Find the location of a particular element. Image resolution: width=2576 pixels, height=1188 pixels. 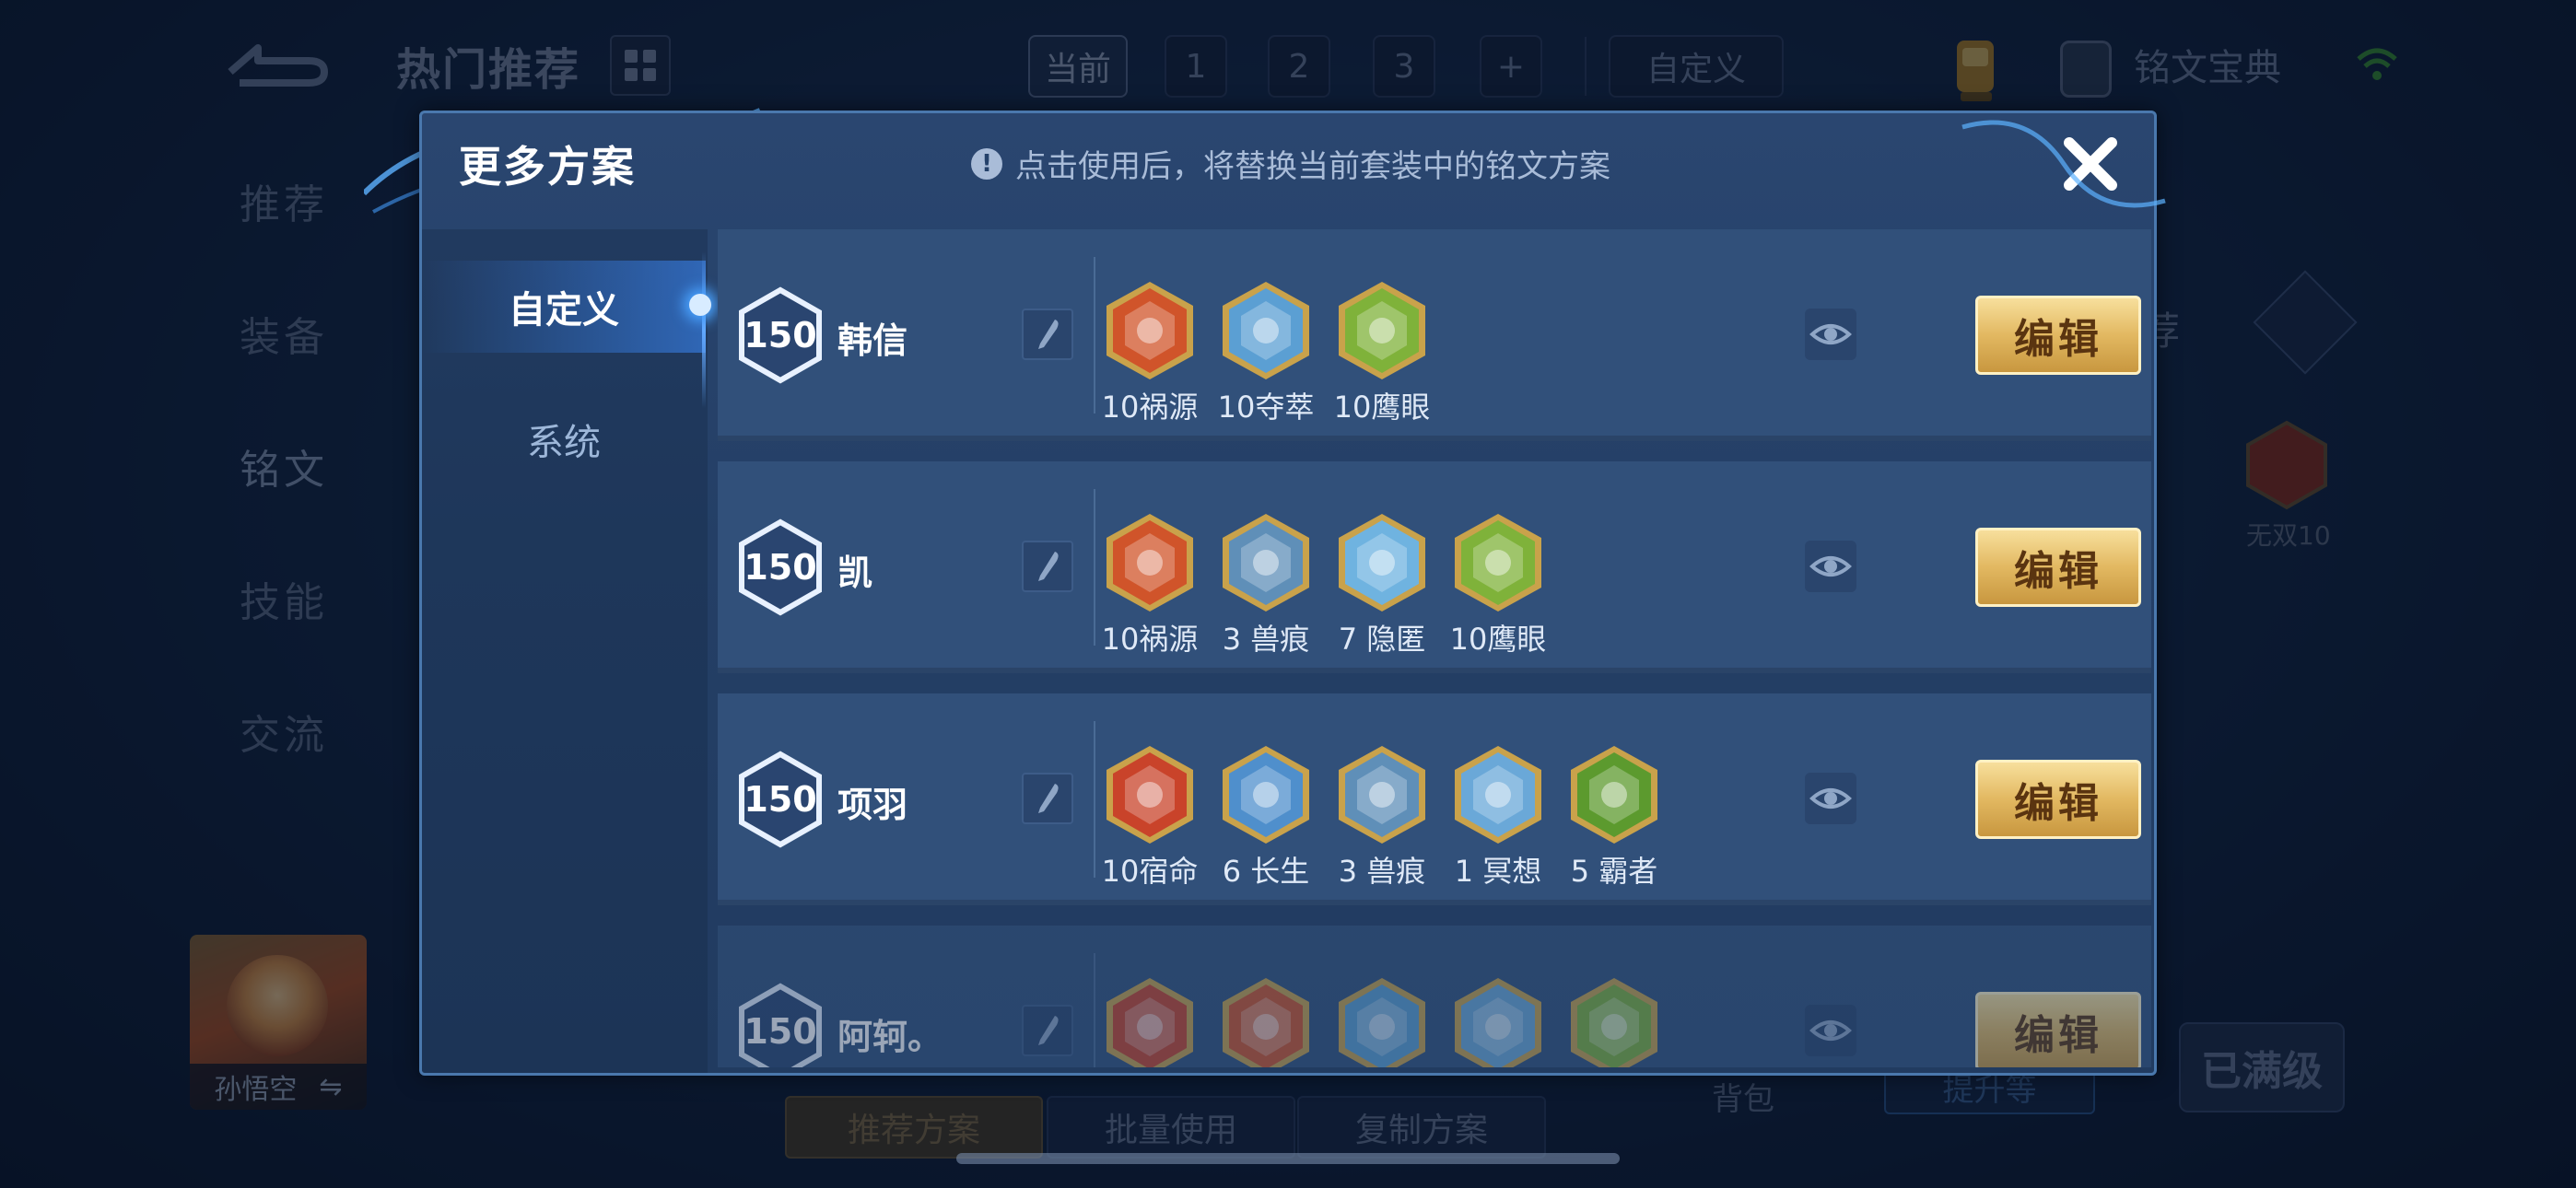

batch-use-button: 批量使用 is located at coordinates (1171, 1127).